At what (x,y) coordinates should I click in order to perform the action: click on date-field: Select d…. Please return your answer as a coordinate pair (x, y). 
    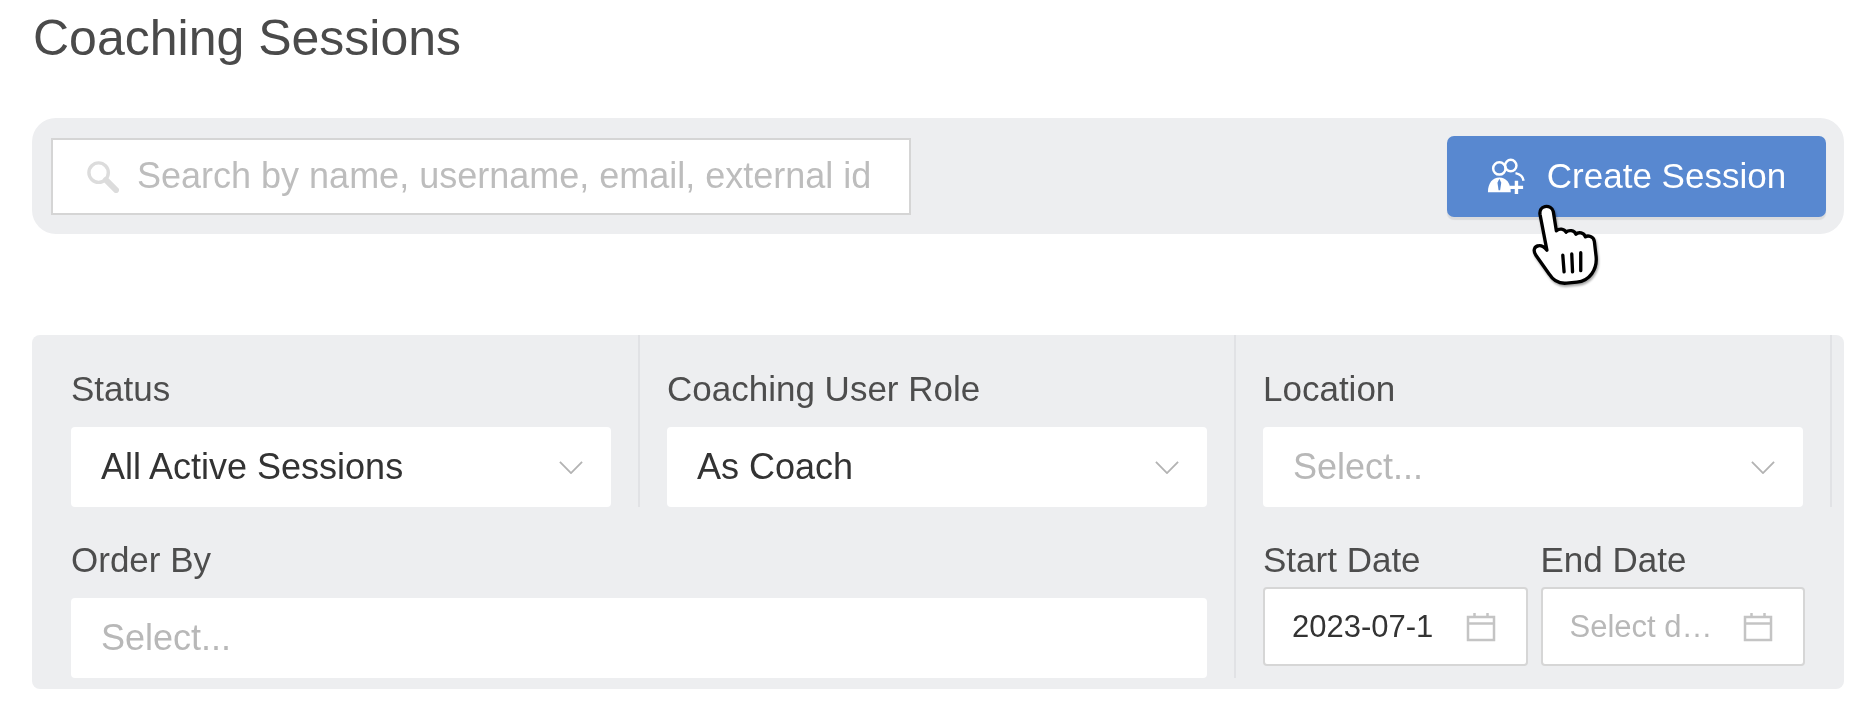
    Looking at the image, I should click on (1672, 626).